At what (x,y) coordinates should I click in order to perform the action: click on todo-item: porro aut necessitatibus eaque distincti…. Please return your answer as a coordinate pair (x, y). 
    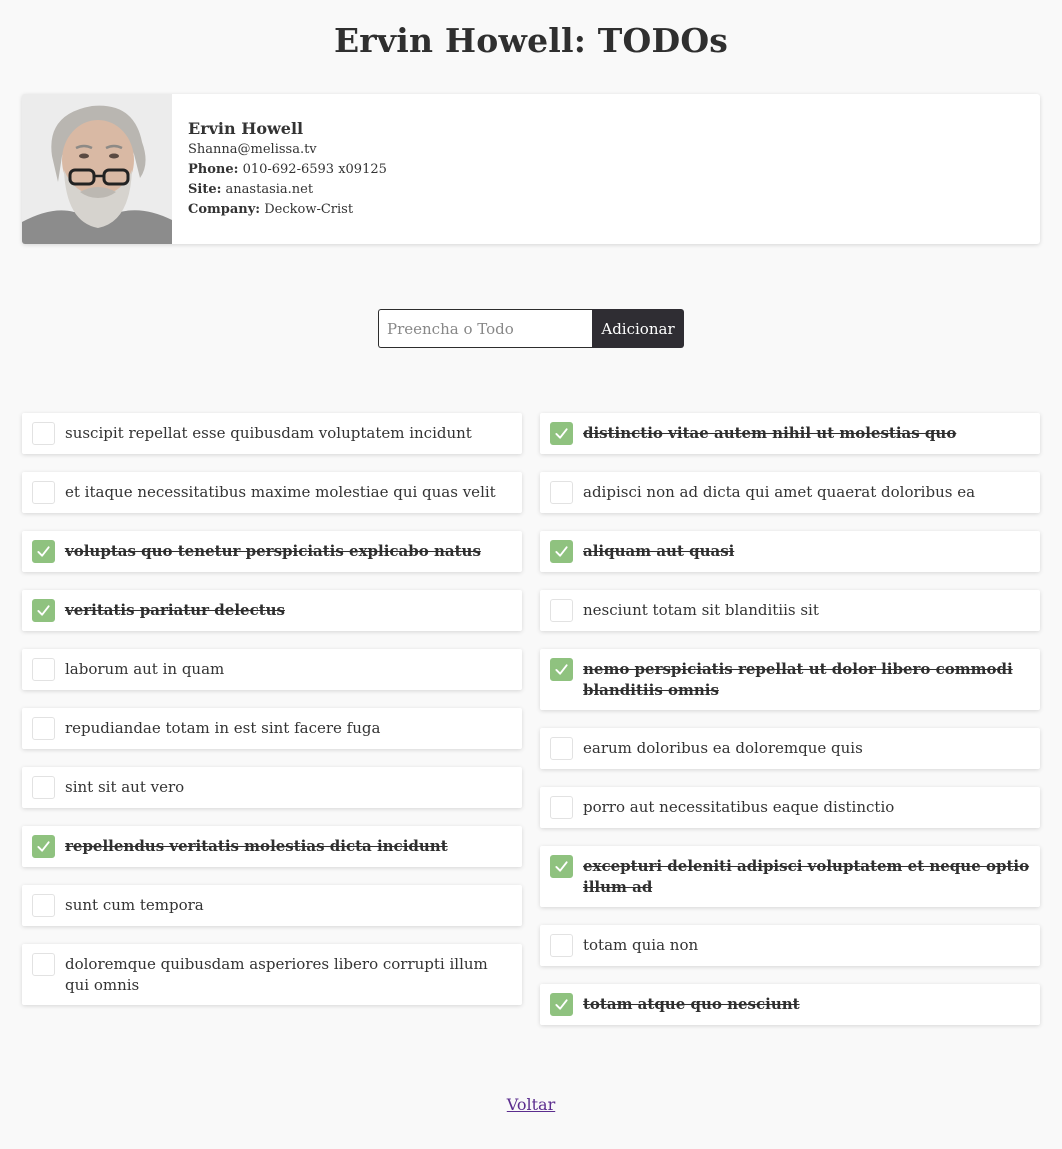
    Looking at the image, I should click on (790, 807).